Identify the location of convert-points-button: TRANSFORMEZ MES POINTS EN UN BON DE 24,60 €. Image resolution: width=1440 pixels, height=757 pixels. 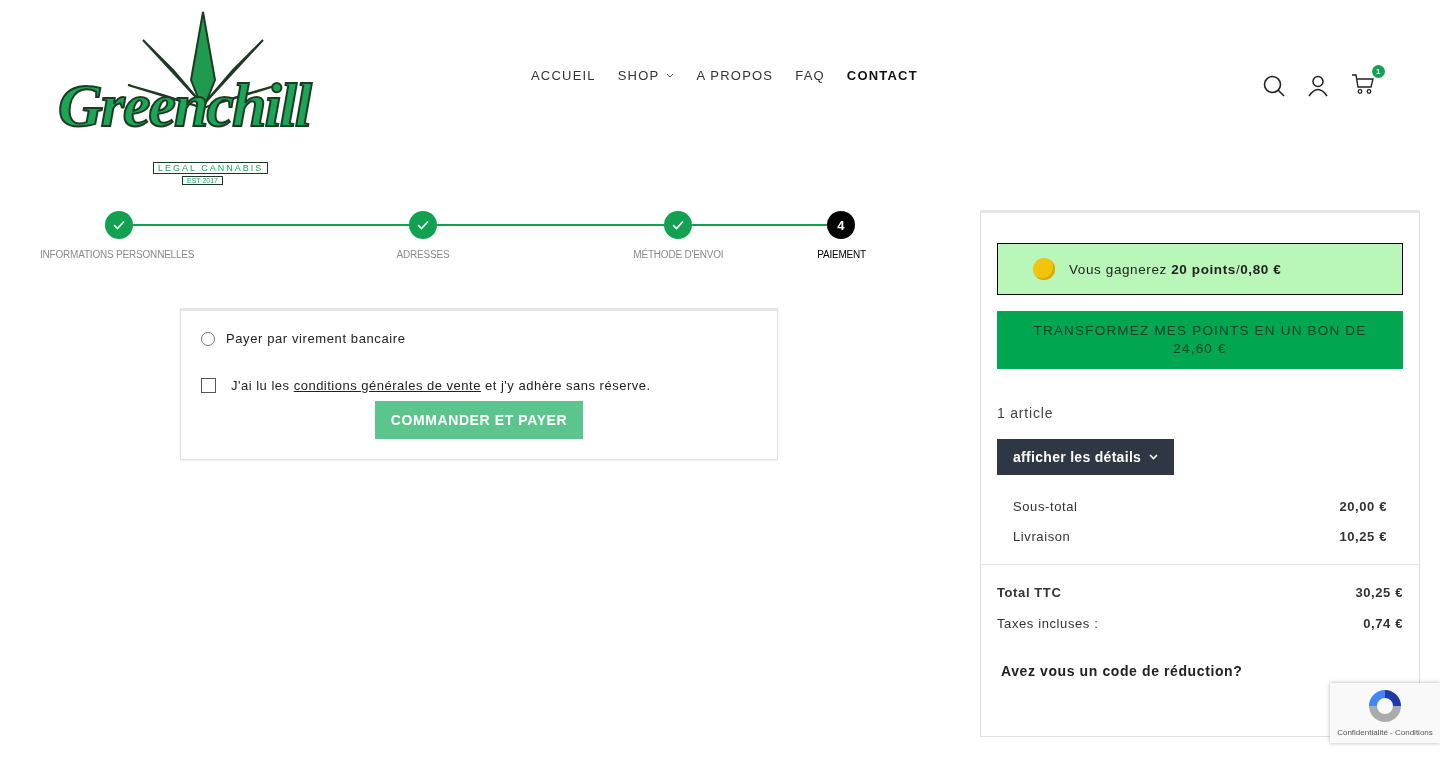
(1200, 340).